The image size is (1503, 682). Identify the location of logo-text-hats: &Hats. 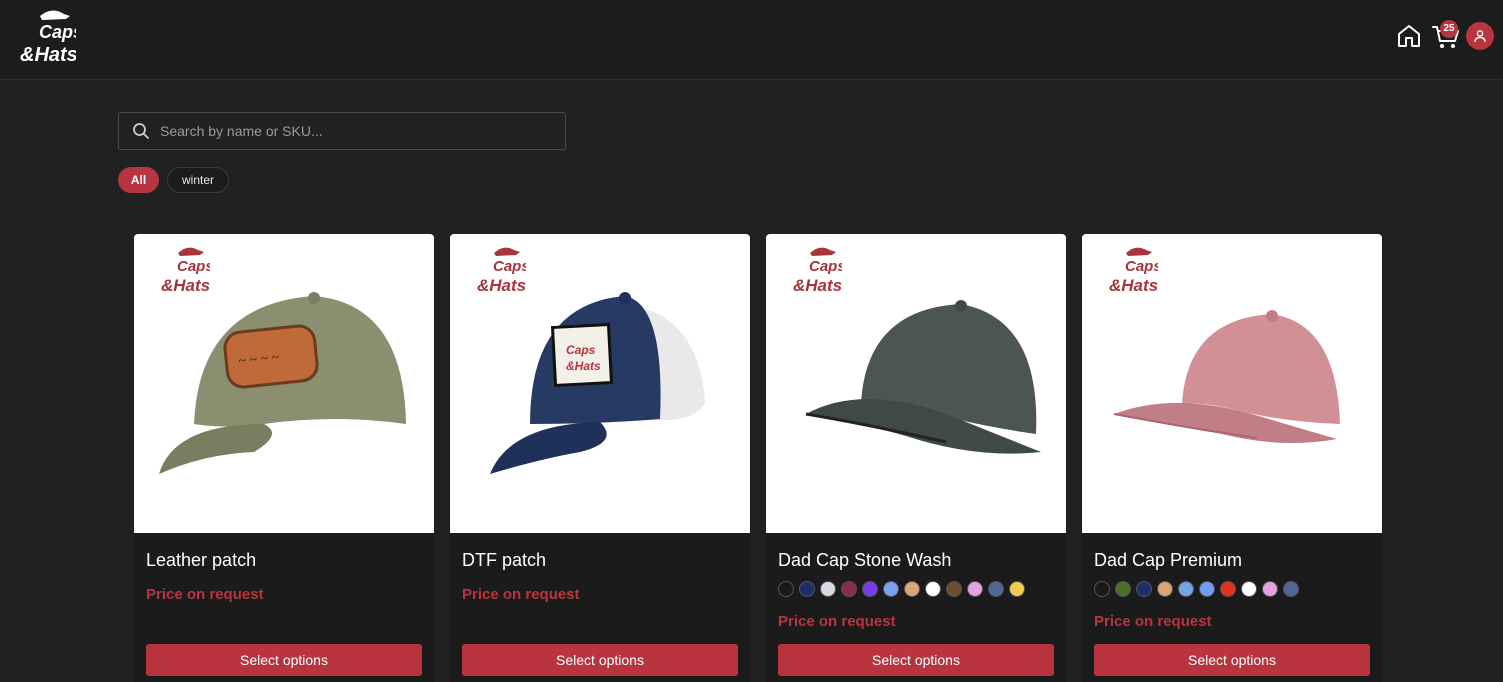
(48, 55).